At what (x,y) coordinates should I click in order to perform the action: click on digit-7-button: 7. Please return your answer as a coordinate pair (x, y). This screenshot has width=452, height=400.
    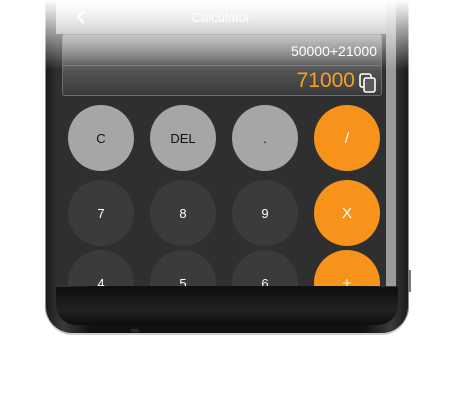
    Looking at the image, I should click on (101, 213).